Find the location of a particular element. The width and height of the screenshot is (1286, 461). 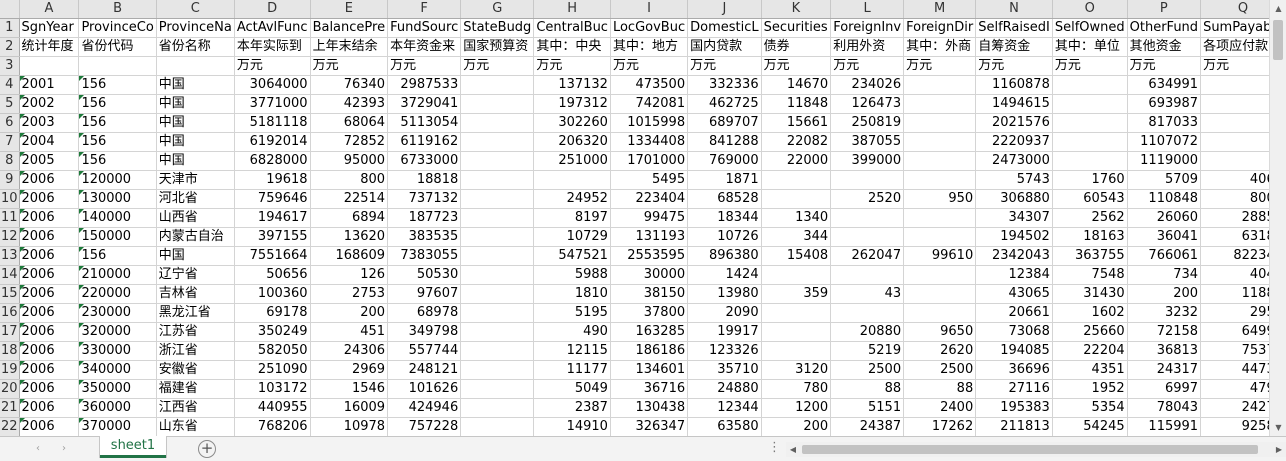

select-all-corner is located at coordinates (10, 9).